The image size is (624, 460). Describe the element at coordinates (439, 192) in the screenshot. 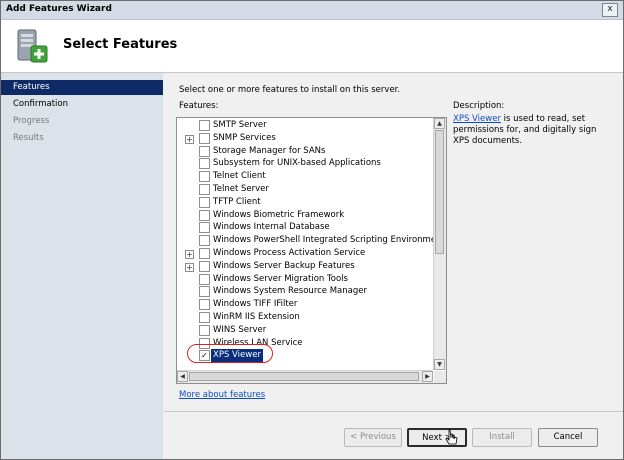

I see `scroll-thumb` at that location.